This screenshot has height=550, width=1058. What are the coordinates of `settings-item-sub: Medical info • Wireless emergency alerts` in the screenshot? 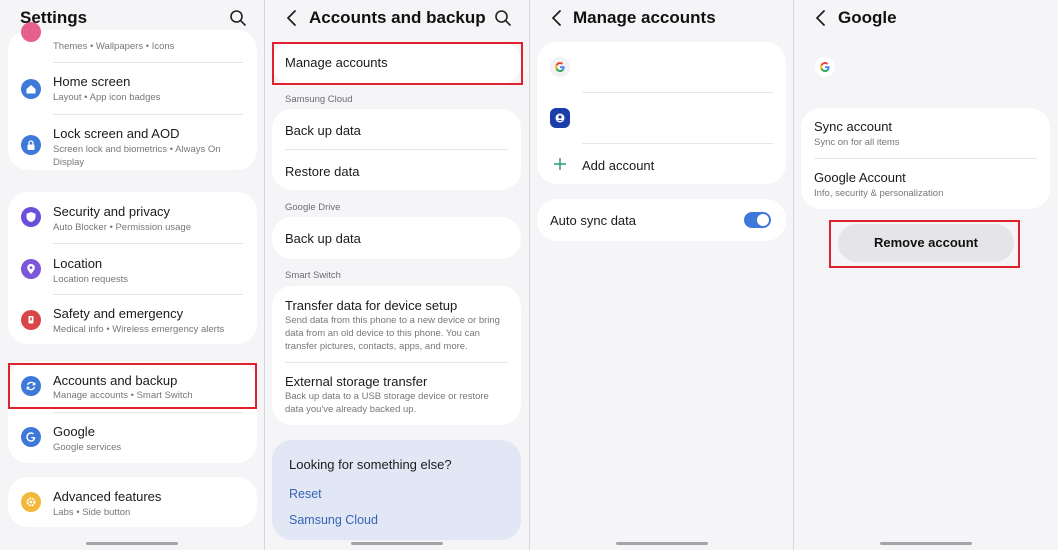 It's located at (139, 329).